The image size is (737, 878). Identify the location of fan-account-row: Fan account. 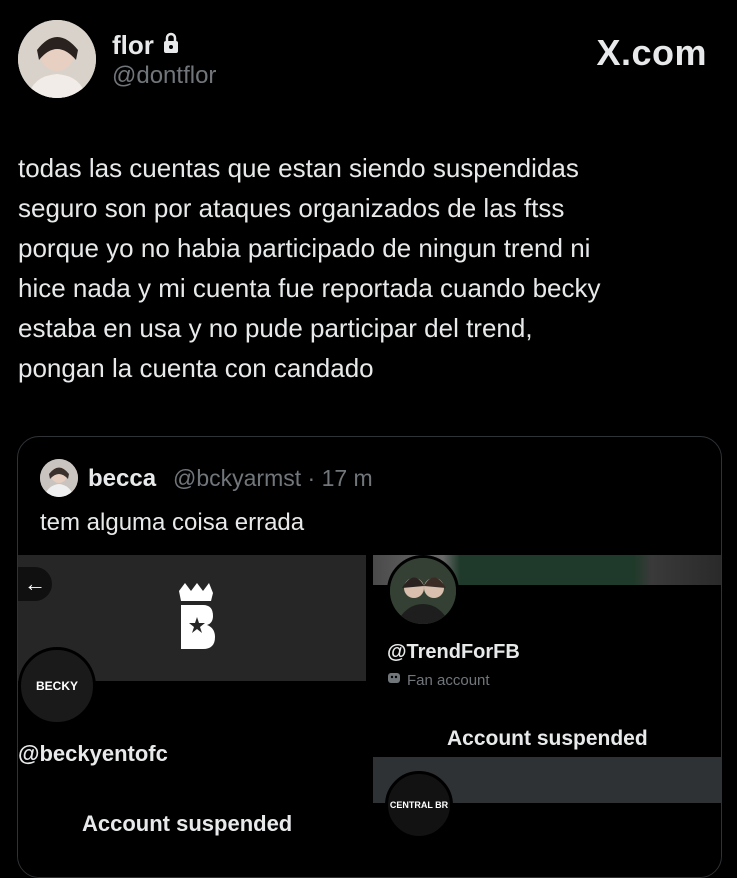
(438, 680).